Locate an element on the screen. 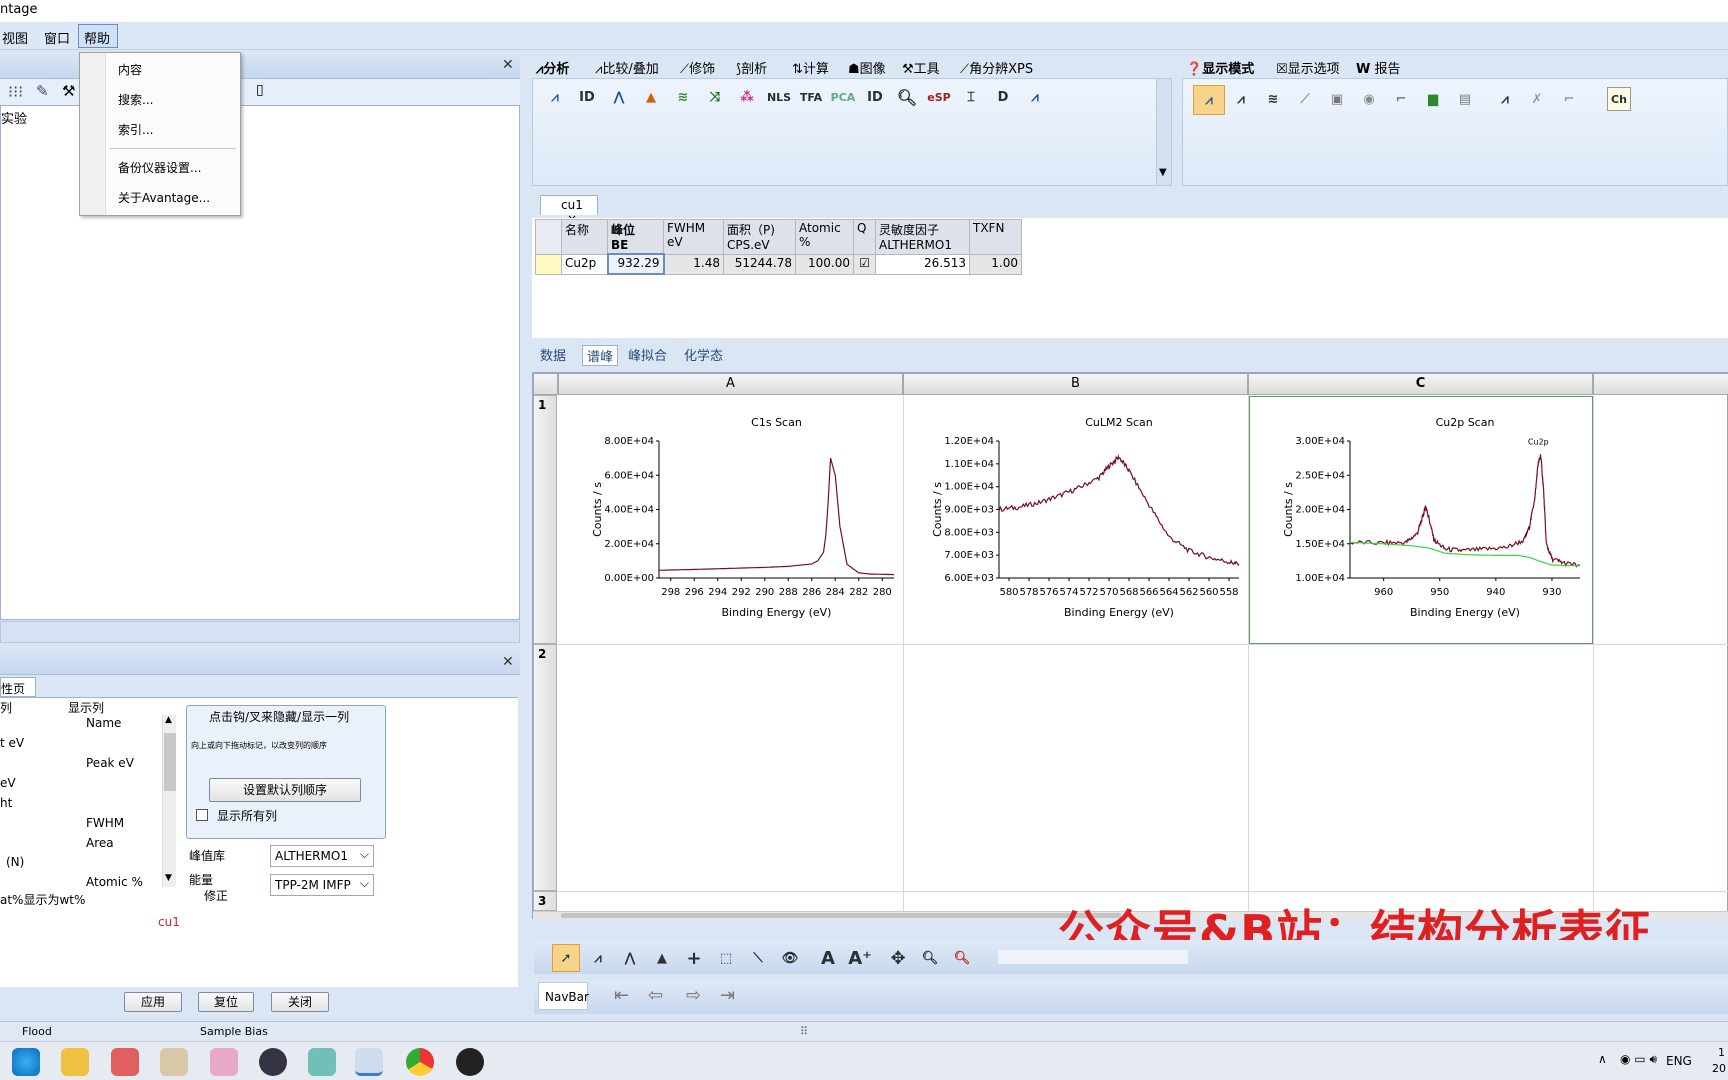  nls-icon: NLS is located at coordinates (779, 97).